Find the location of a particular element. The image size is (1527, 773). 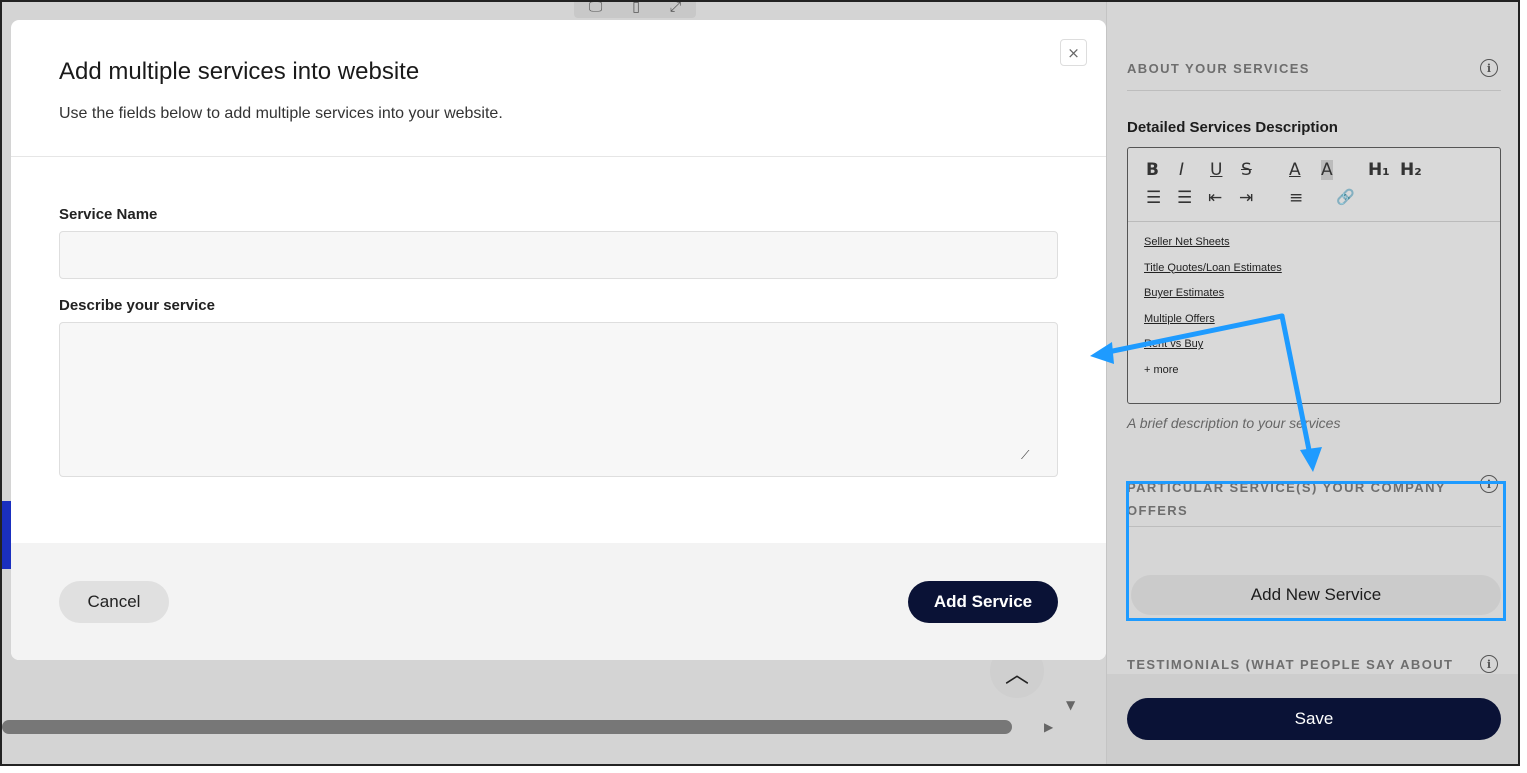

bold-icon: B is located at coordinates (1152, 170).